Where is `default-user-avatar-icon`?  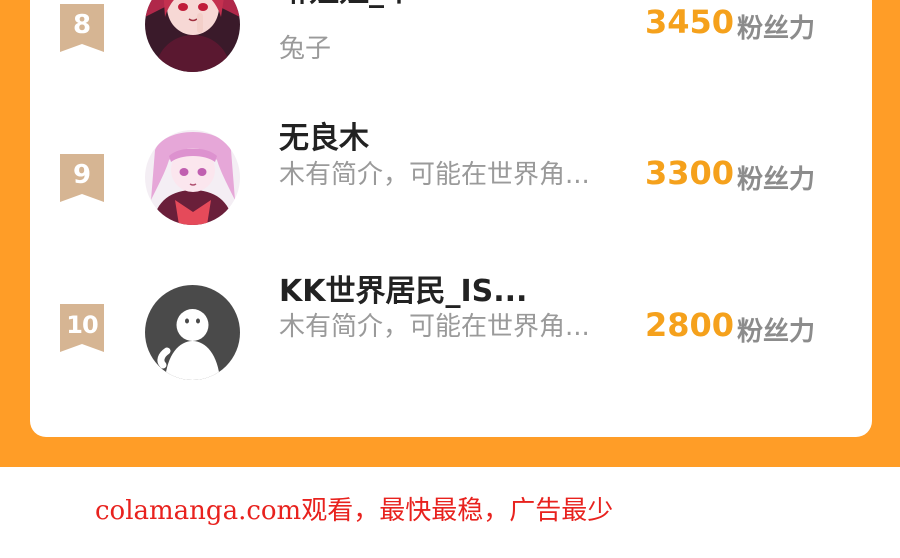 default-user-avatar-icon is located at coordinates (192, 332).